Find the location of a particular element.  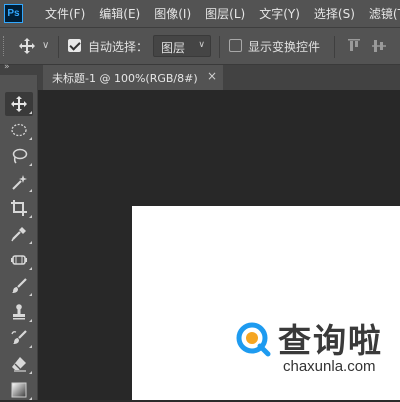

clone-stamp-tool is located at coordinates (19, 312).